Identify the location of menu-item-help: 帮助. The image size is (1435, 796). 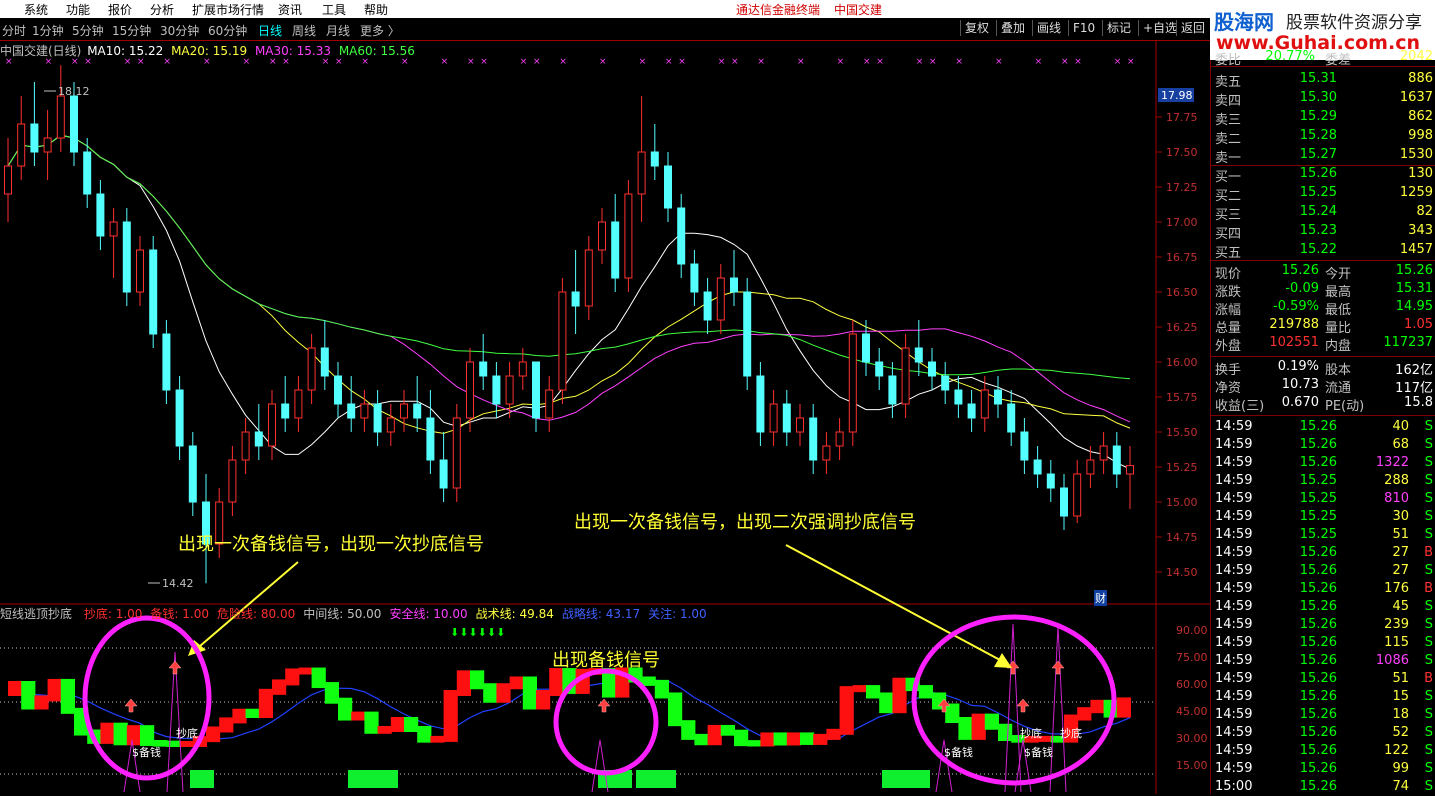
(376, 9).